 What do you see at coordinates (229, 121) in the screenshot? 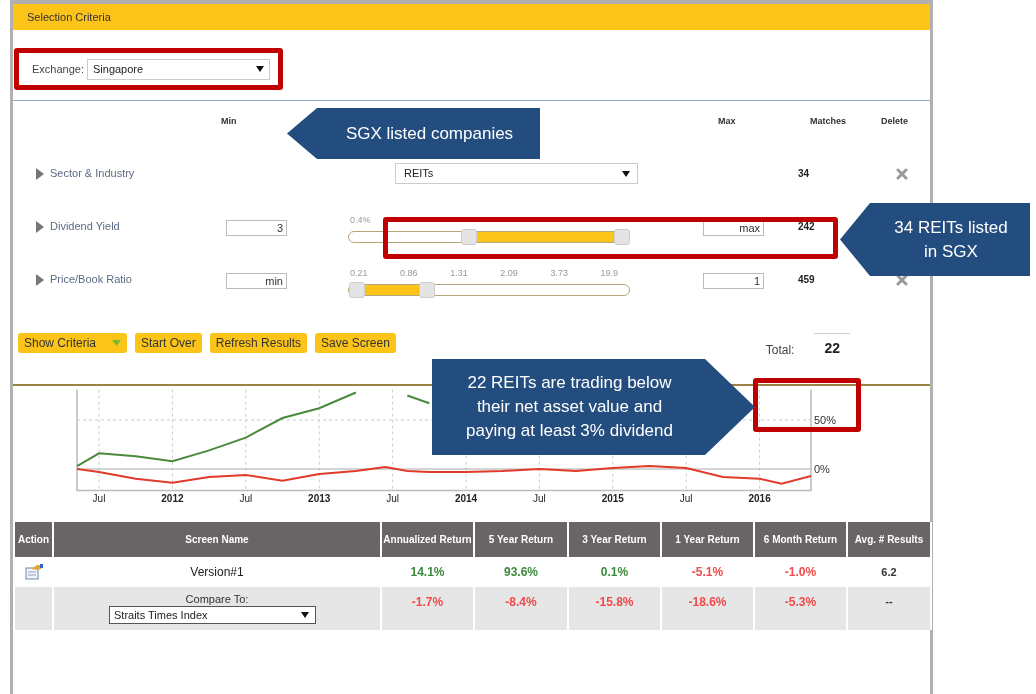
I see `column-header: Min` at bounding box center [229, 121].